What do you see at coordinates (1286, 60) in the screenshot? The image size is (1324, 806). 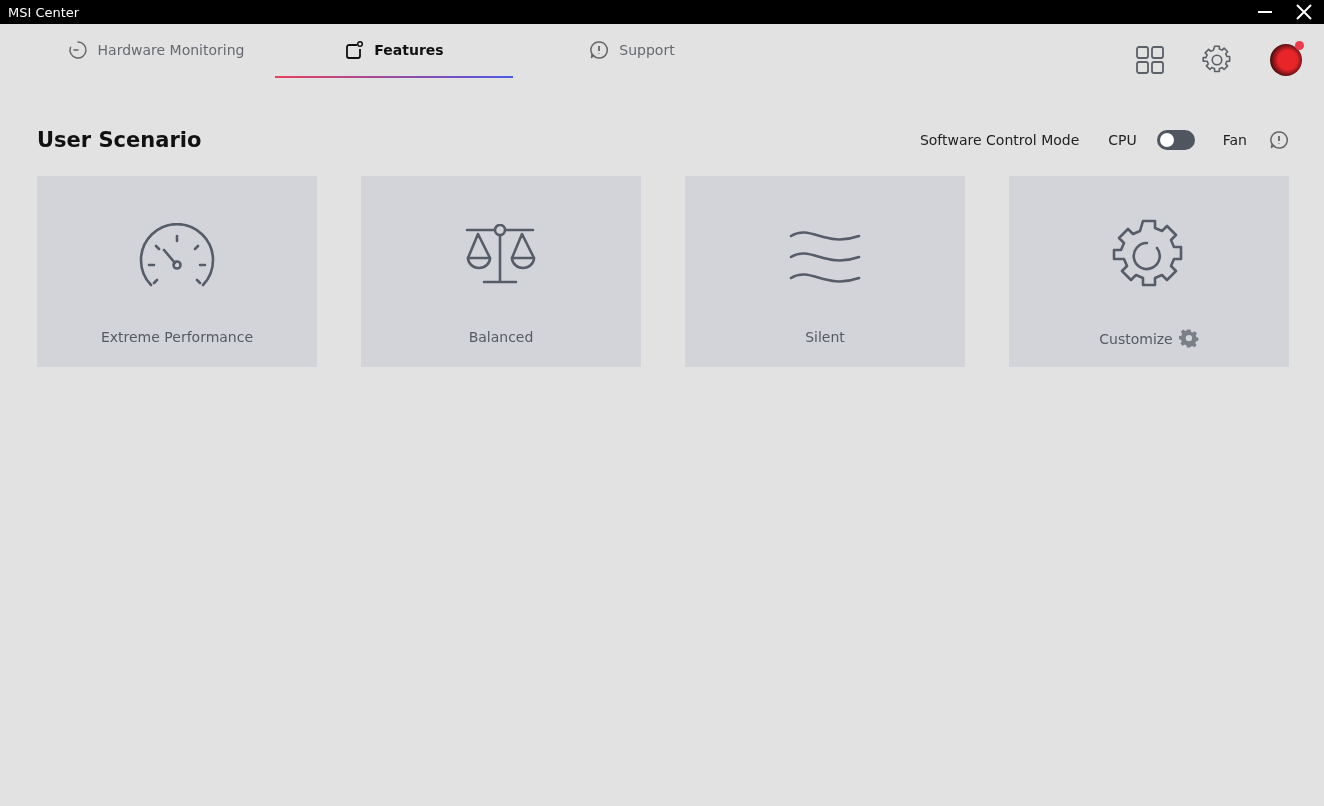 I see `avatar` at bounding box center [1286, 60].